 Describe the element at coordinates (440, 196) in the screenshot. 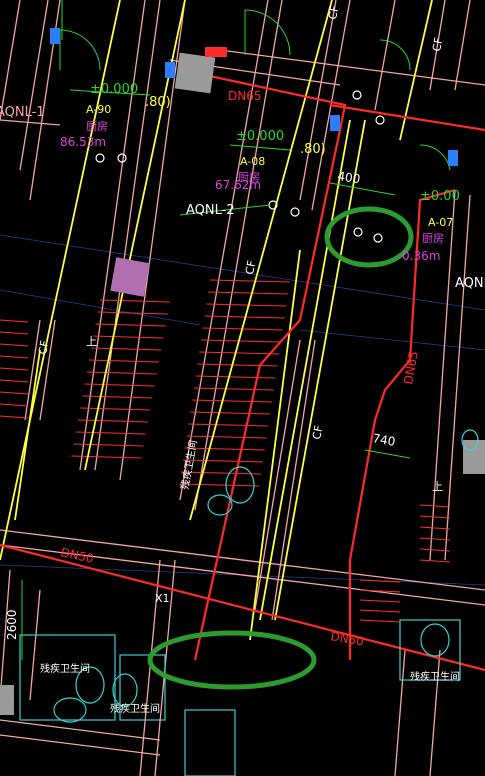

I see `level-3: ±0.00` at that location.